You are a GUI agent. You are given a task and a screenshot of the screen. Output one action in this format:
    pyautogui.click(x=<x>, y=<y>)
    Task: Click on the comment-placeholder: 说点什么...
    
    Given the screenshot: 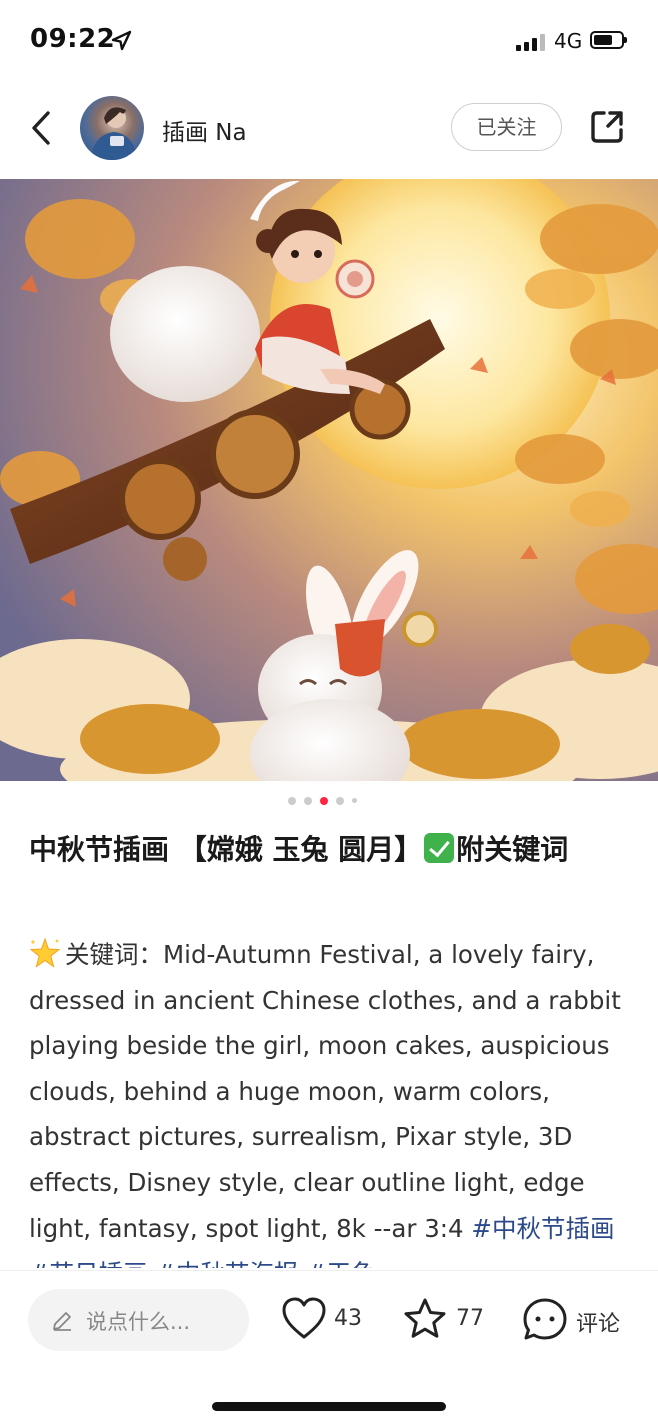 What is the action you would take?
    pyautogui.click(x=138, y=1322)
    